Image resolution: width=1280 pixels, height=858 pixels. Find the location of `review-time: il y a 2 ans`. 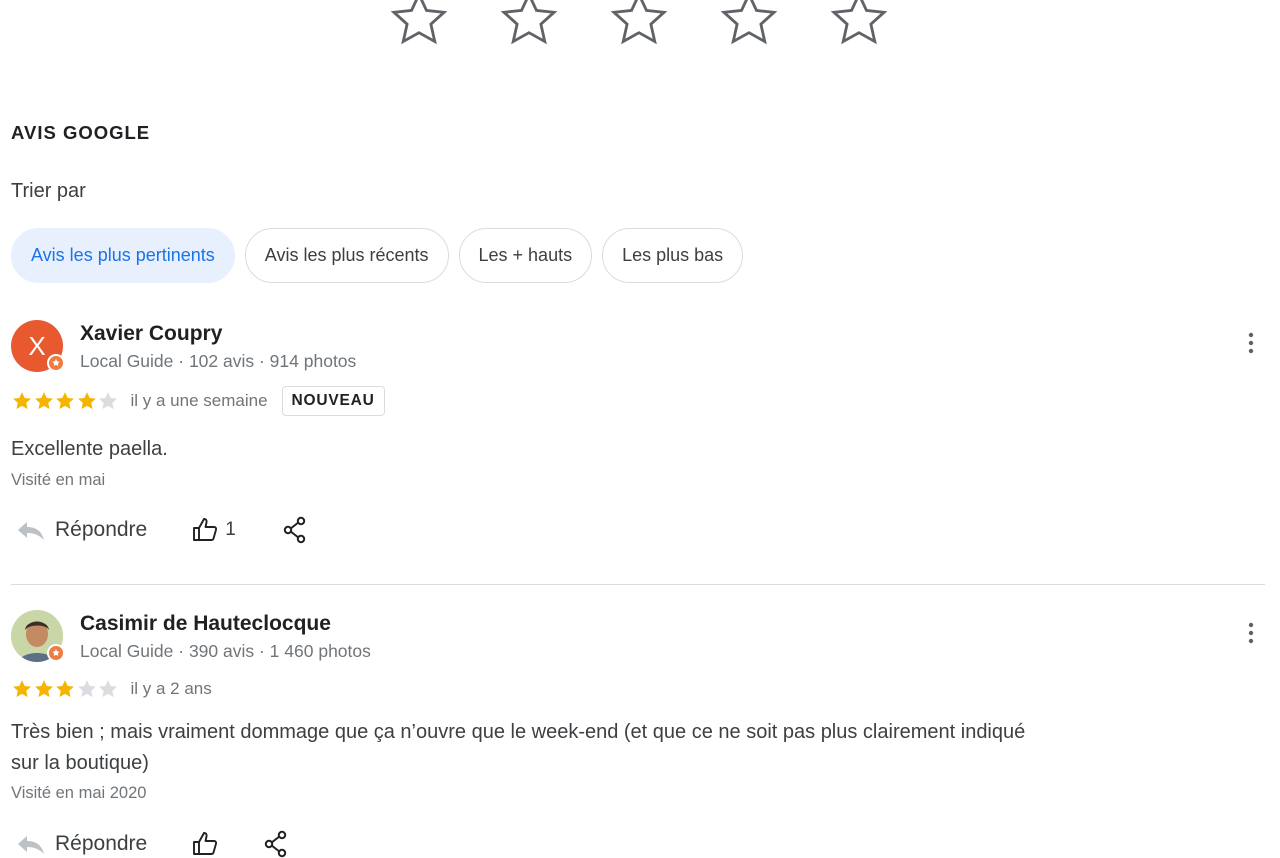

review-time: il y a 2 ans is located at coordinates (171, 688).